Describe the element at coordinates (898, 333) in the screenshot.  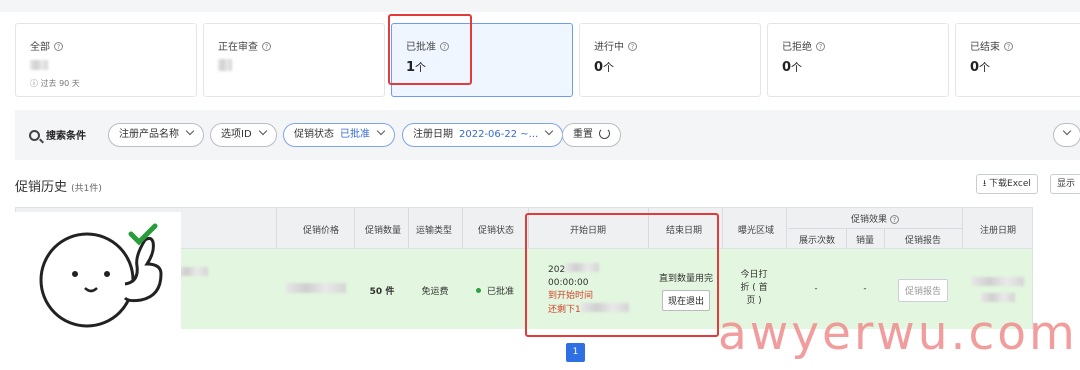
I see `watermark-text: awyerwu.com` at that location.